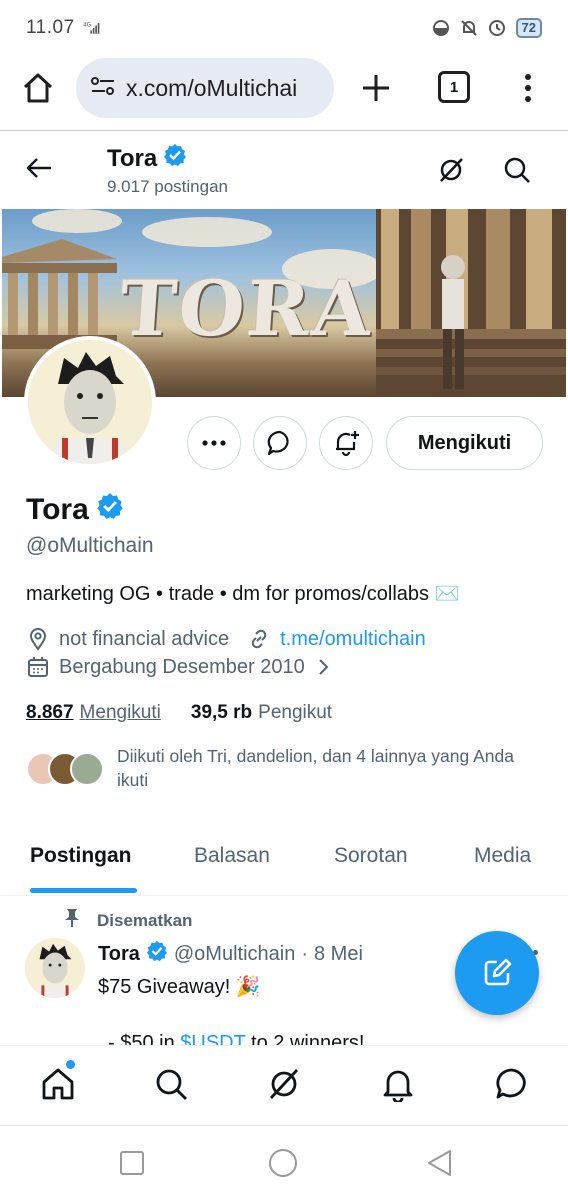 The image size is (568, 1199). What do you see at coordinates (451, 170) in the screenshot?
I see `grok-icon` at bounding box center [451, 170].